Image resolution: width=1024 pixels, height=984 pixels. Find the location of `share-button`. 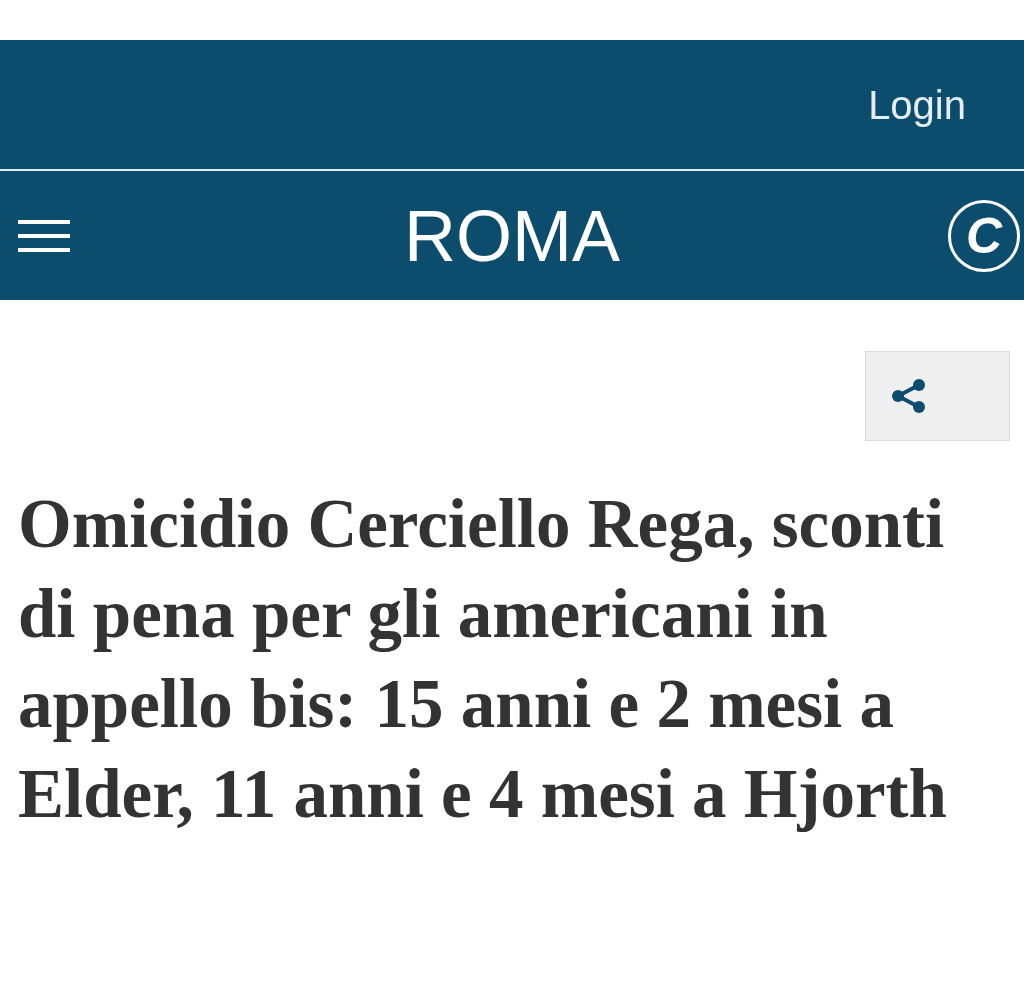

share-button is located at coordinates (937, 396).